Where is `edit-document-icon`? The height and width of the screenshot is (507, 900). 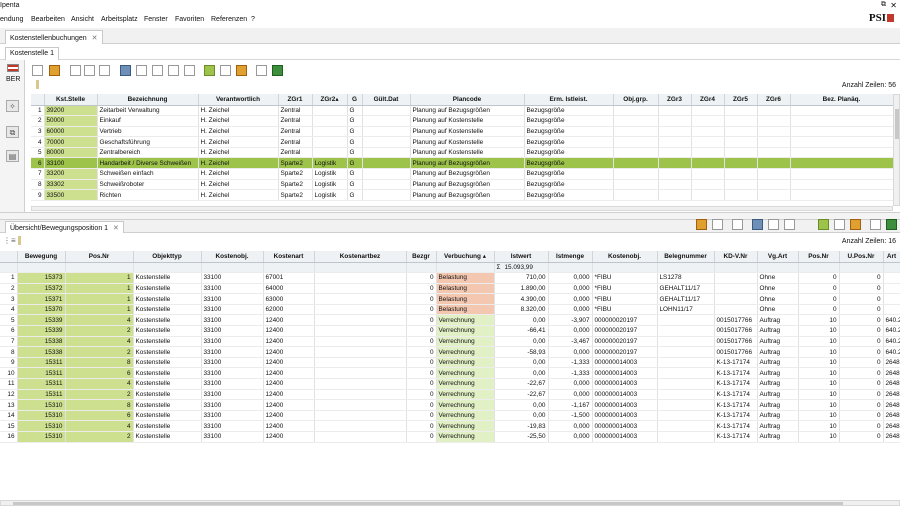 edit-document-icon is located at coordinates (89, 70).